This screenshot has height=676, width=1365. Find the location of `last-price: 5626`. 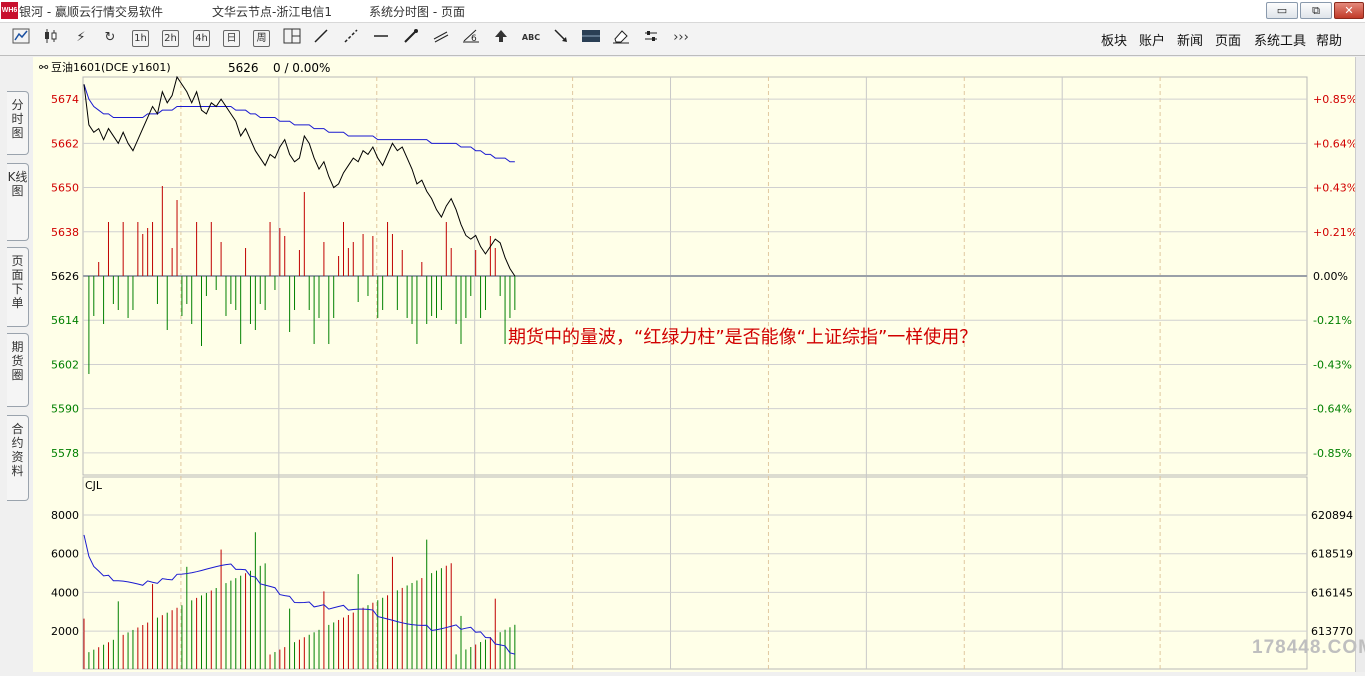

last-price: 5626 is located at coordinates (243, 68).